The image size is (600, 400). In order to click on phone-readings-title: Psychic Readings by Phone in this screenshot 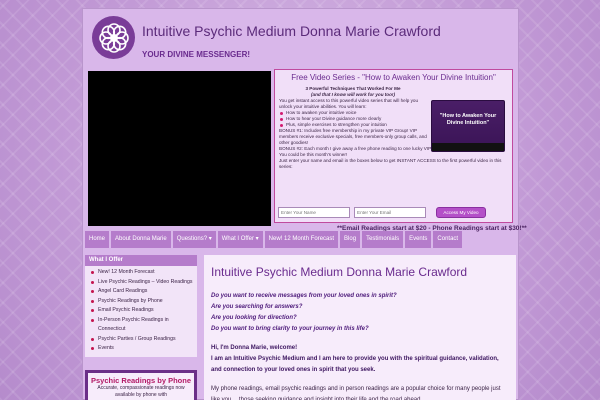, I will do `click(141, 380)`.